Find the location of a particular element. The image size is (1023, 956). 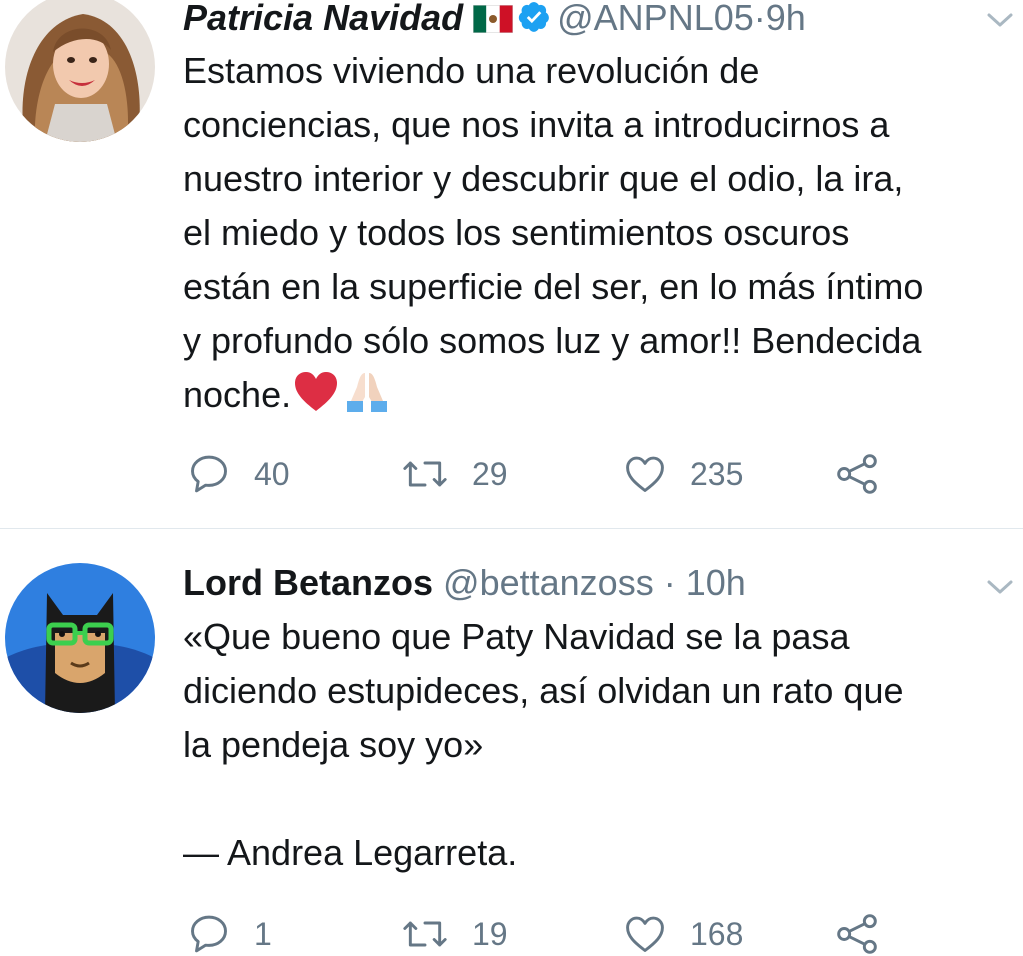

tweet-header: Lord Betanzos @bettanzoss · 10h is located at coordinates (464, 583).